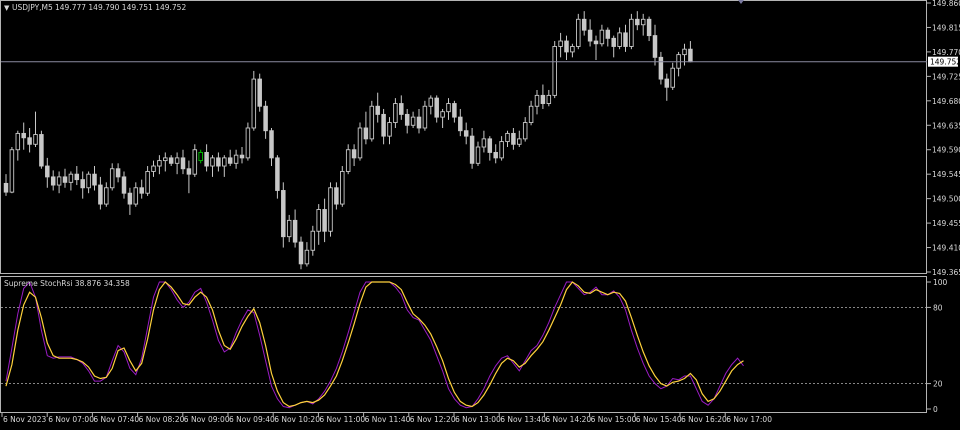 The image size is (960, 430). I want to click on price-tick-label: 149.680, so click(946, 101).